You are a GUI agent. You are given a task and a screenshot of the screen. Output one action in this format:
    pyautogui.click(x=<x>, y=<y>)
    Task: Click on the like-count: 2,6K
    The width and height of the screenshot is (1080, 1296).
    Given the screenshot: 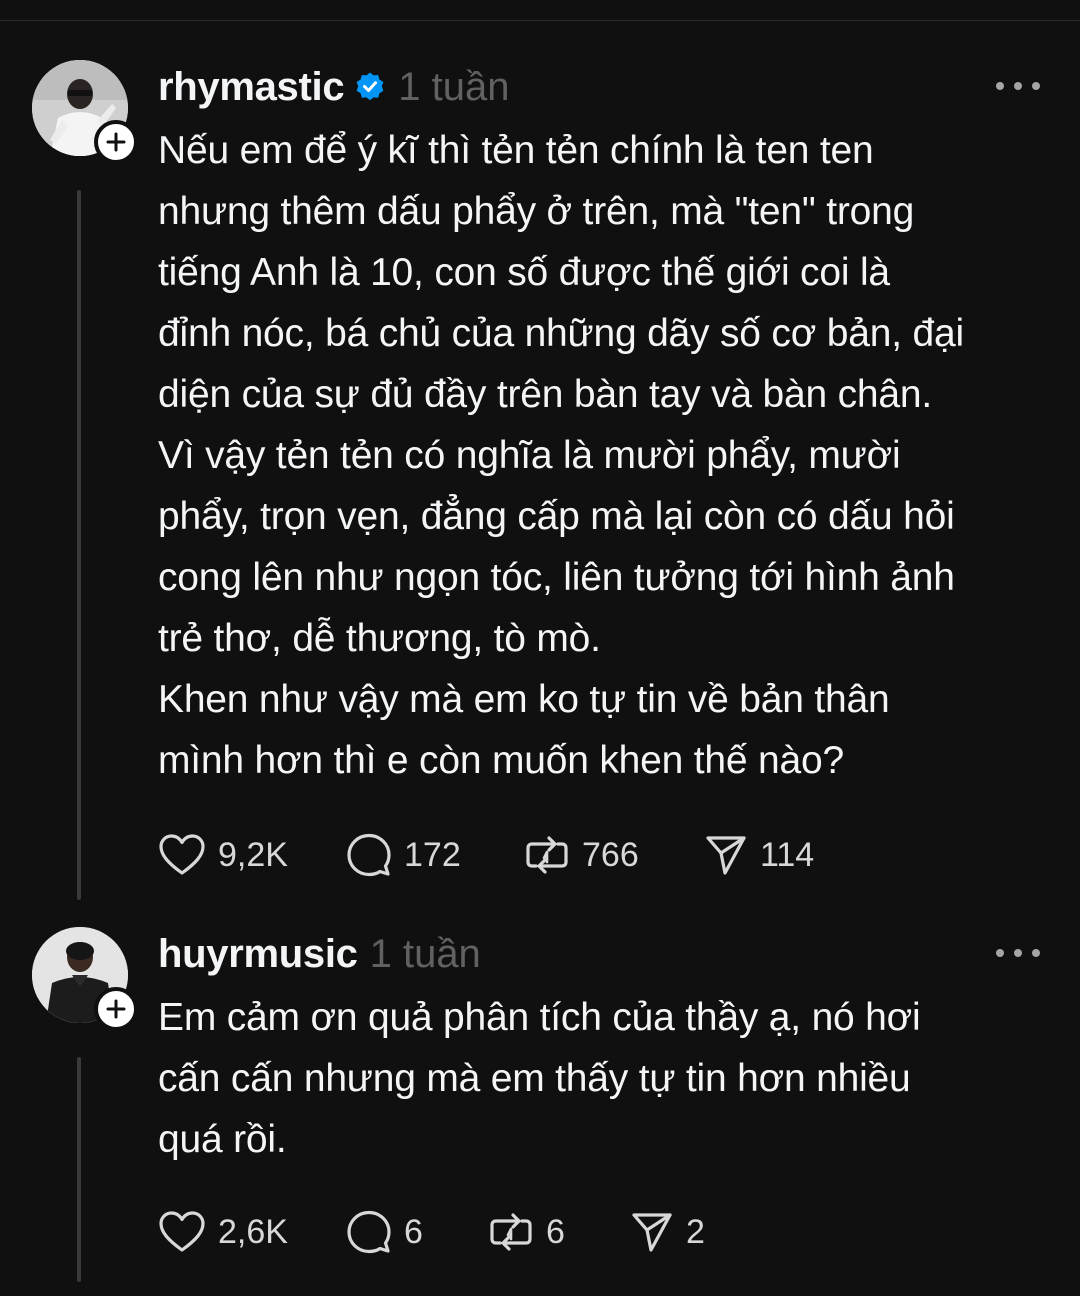 What is the action you would take?
    pyautogui.click(x=253, y=1231)
    